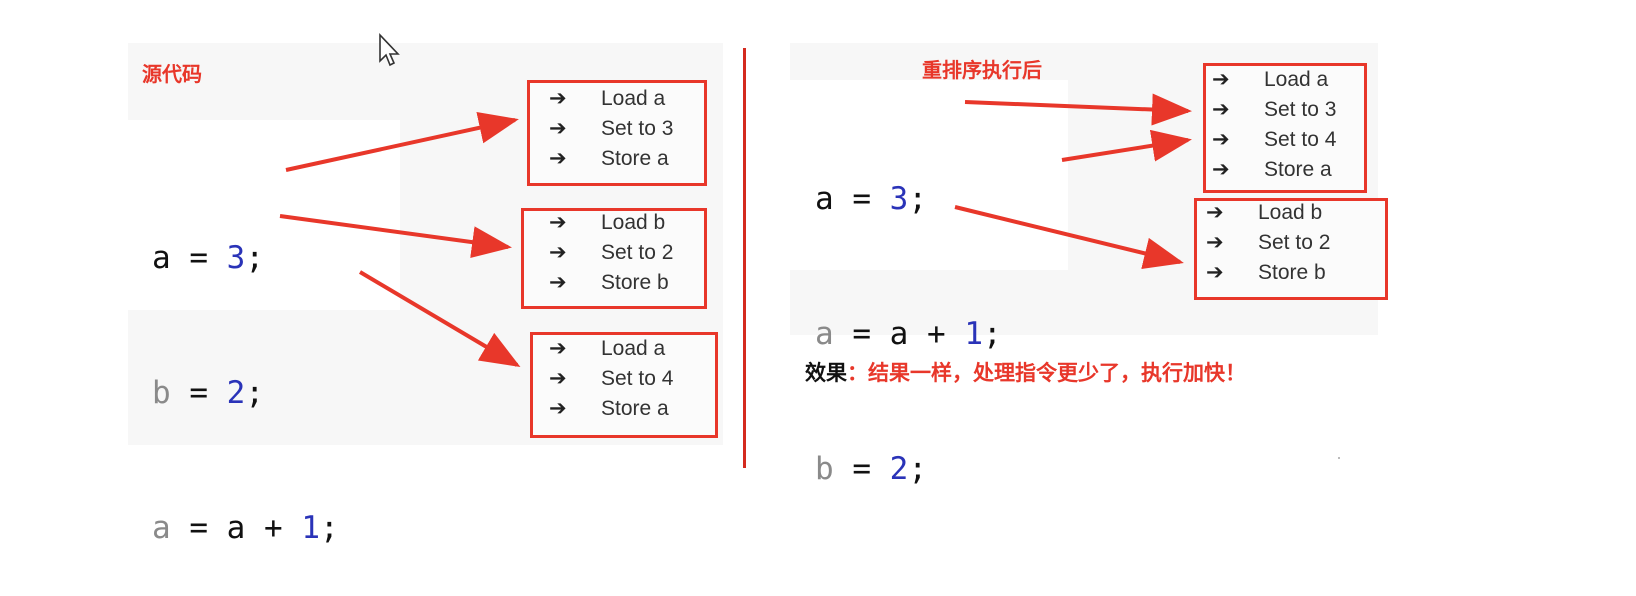 This screenshot has width=1636, height=596. I want to click on code-number: 1, so click(310, 528).